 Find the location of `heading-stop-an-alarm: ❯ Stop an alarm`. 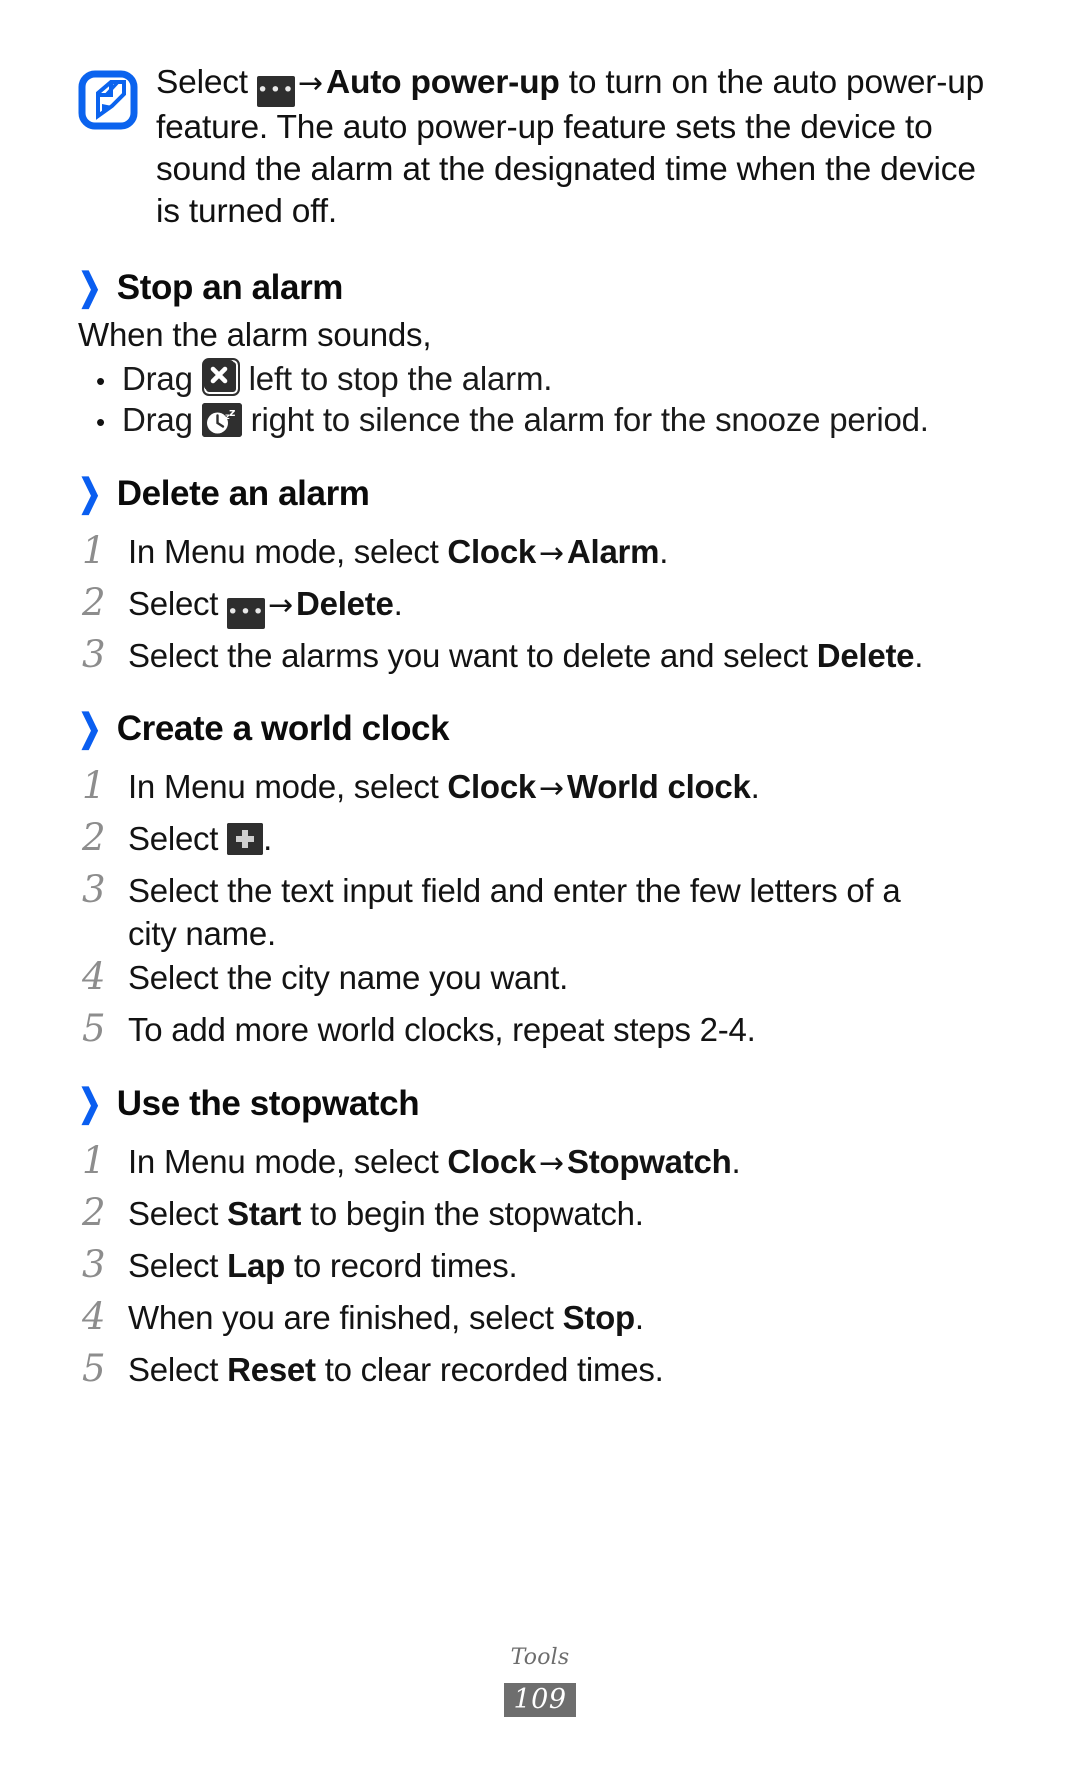

heading-stop-an-alarm: ❯ Stop an alarm is located at coordinates (210, 288).